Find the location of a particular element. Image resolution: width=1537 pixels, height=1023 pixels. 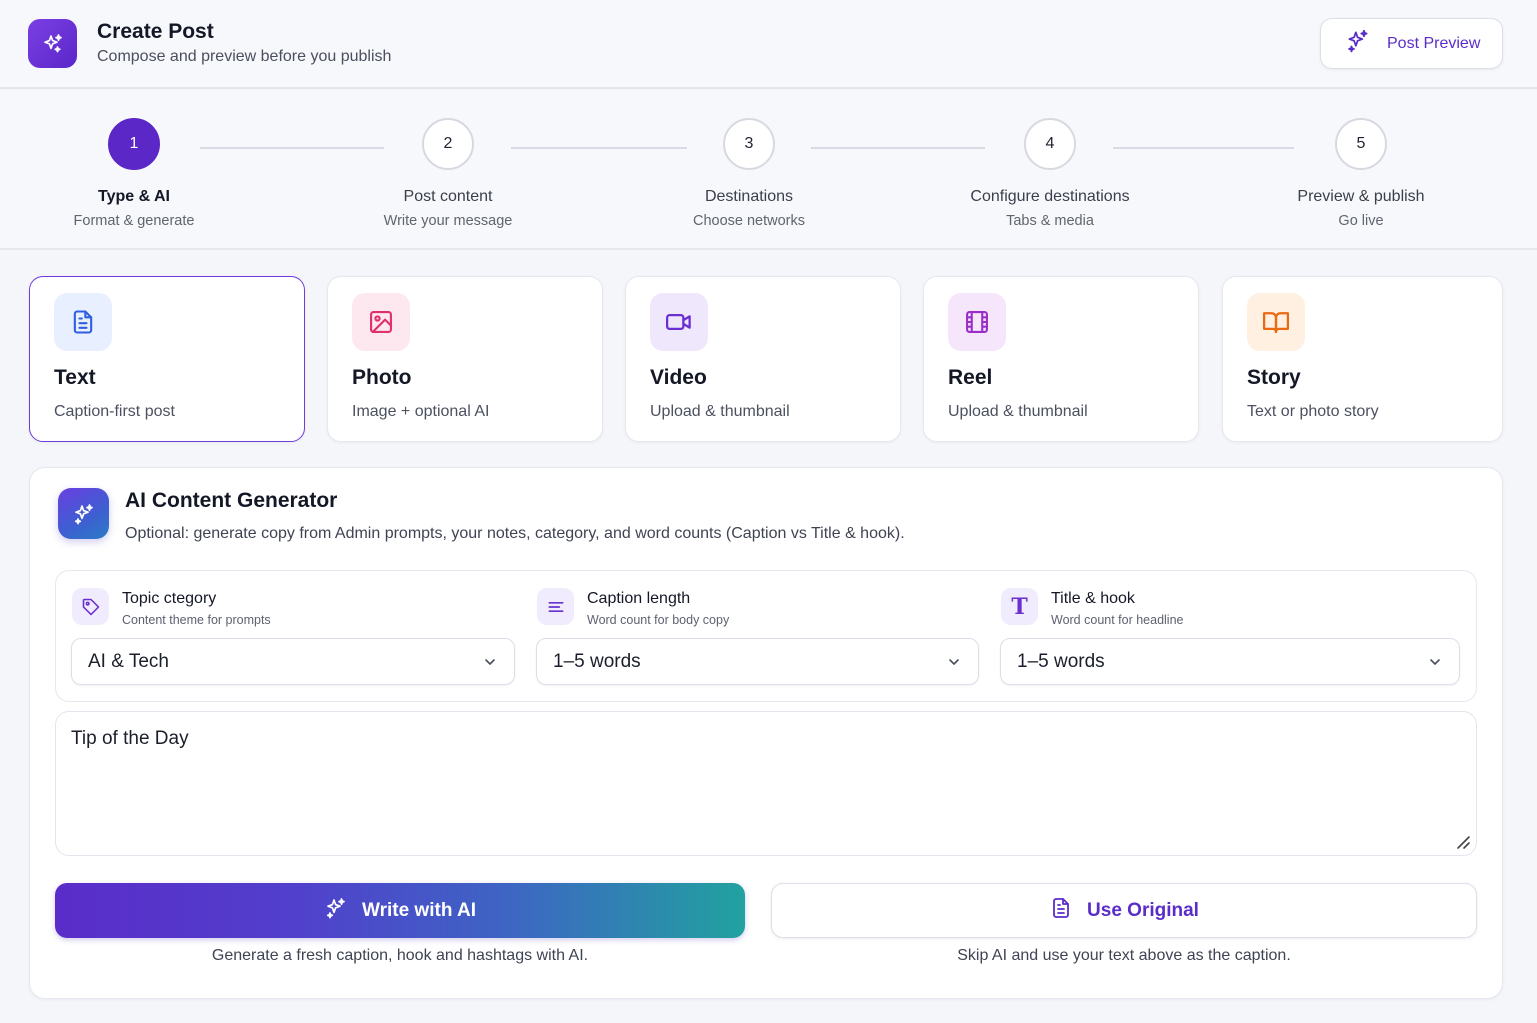

step-subtitle: Write your message is located at coordinates (448, 221).